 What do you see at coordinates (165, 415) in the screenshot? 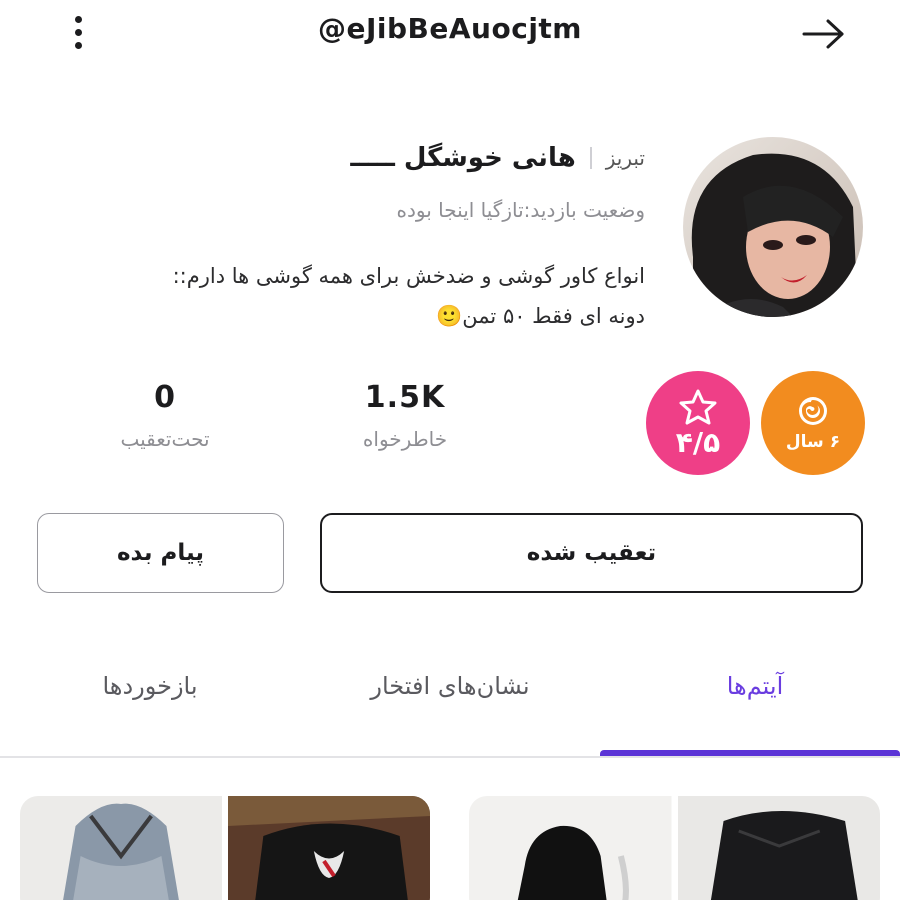
I see `following-stat: 0 تحت‌تعقیب` at bounding box center [165, 415].